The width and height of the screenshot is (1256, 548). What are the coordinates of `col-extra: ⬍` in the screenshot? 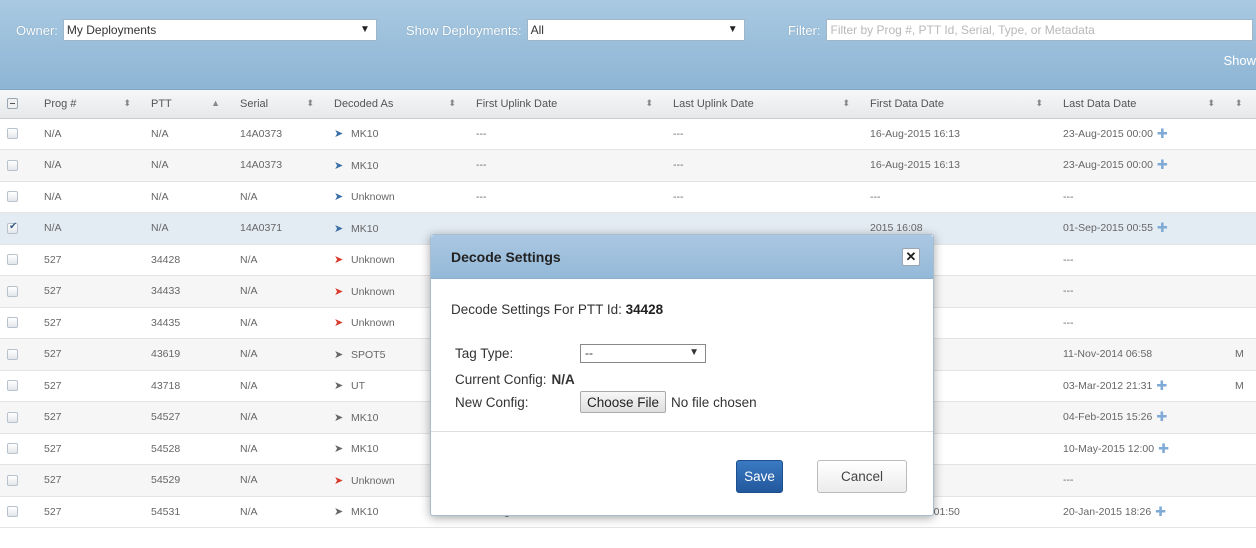 It's located at (1240, 104).